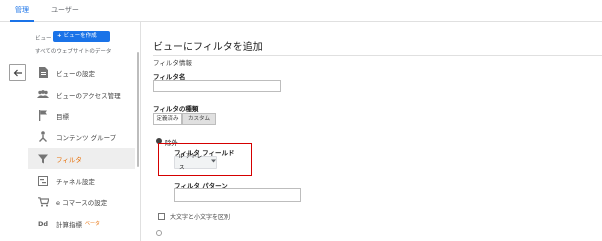  I want to click on sidebar-item-label: ビューの設定, so click(75, 73).